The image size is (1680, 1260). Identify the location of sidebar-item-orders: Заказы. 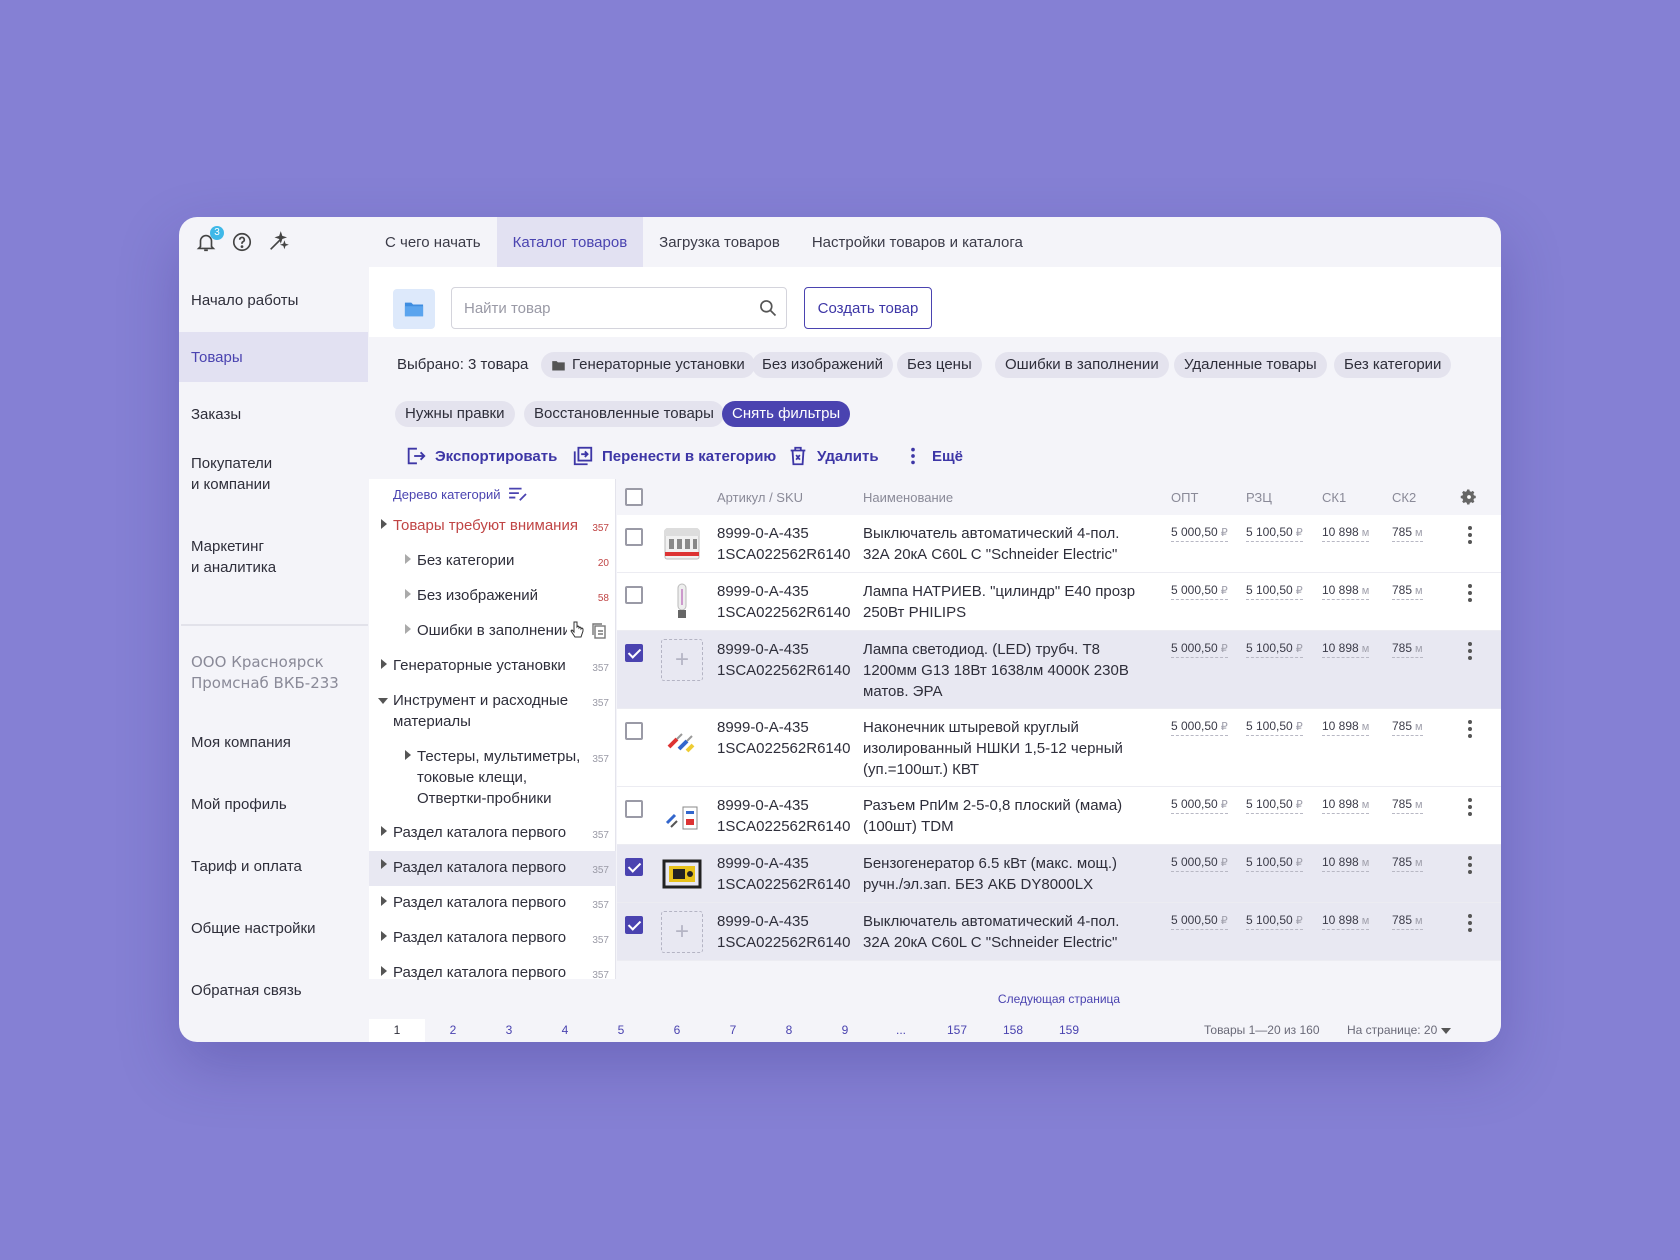
(273, 414).